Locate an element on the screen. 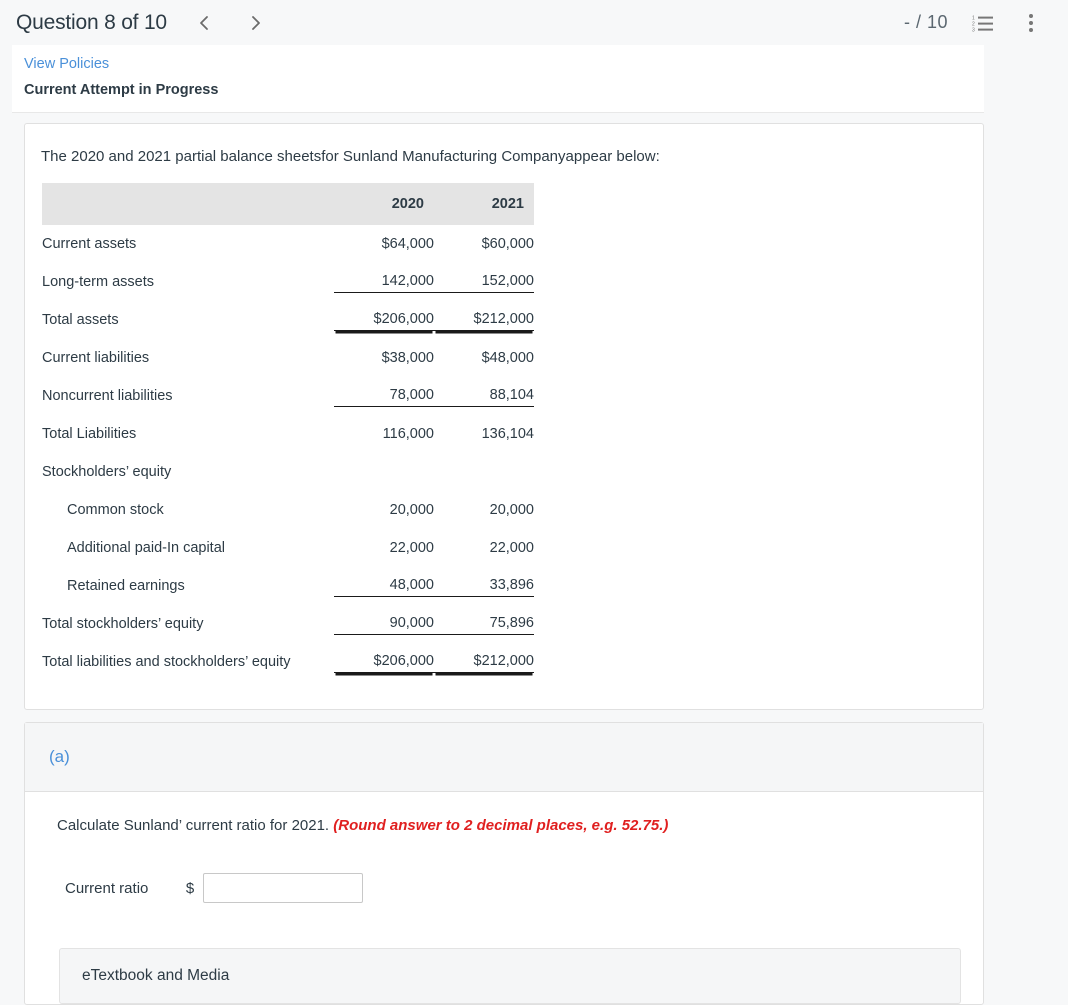 Image resolution: width=1068 pixels, height=1005 pixels. cell-2020 is located at coordinates (384, 472).